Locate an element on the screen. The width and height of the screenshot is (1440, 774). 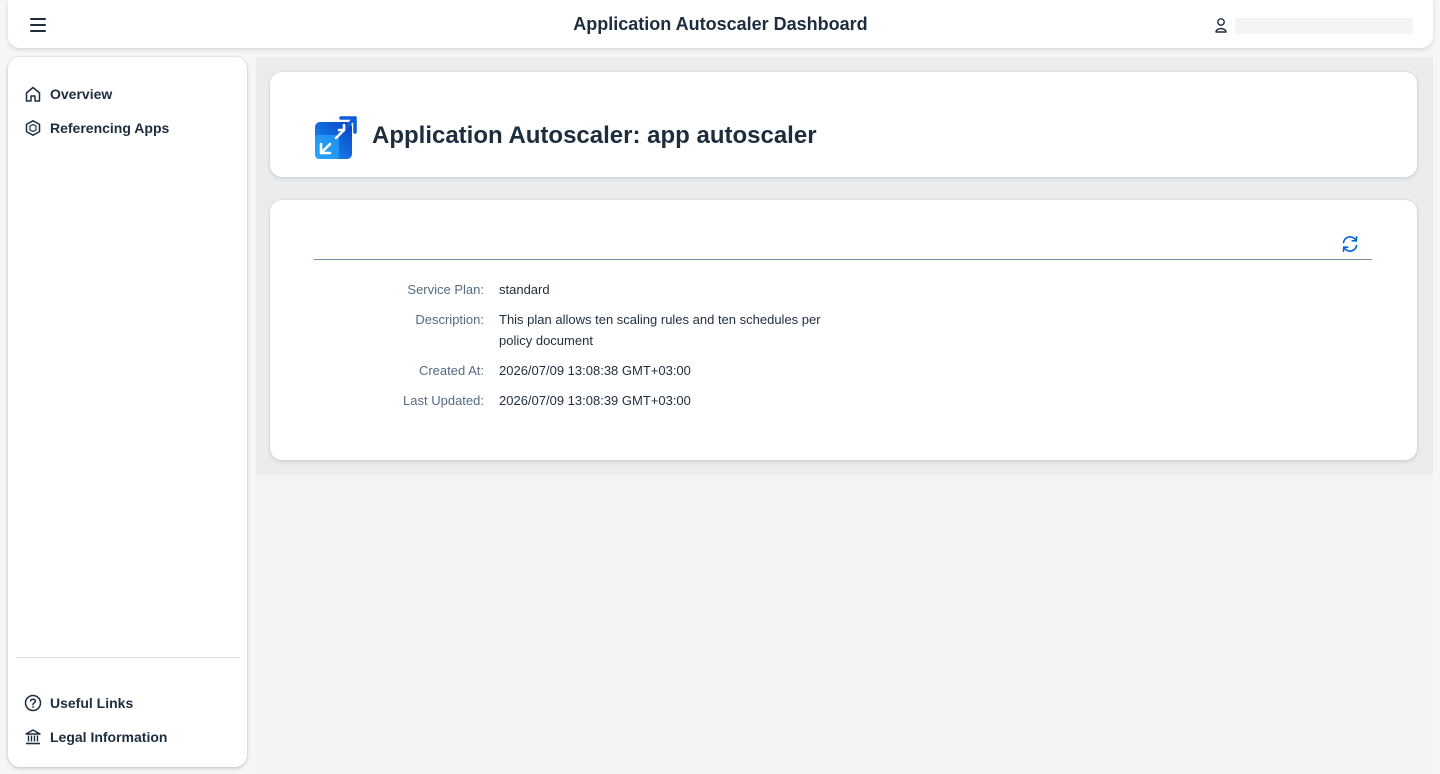
refresh-icon is located at coordinates (1350, 244).